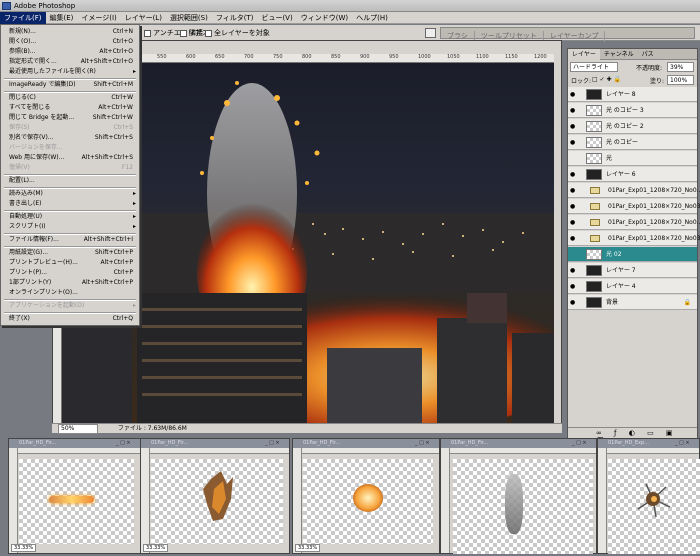  What do you see at coordinates (632, 110) in the screenshot?
I see `layer-row: ● 光 のコピー 3` at bounding box center [632, 110].